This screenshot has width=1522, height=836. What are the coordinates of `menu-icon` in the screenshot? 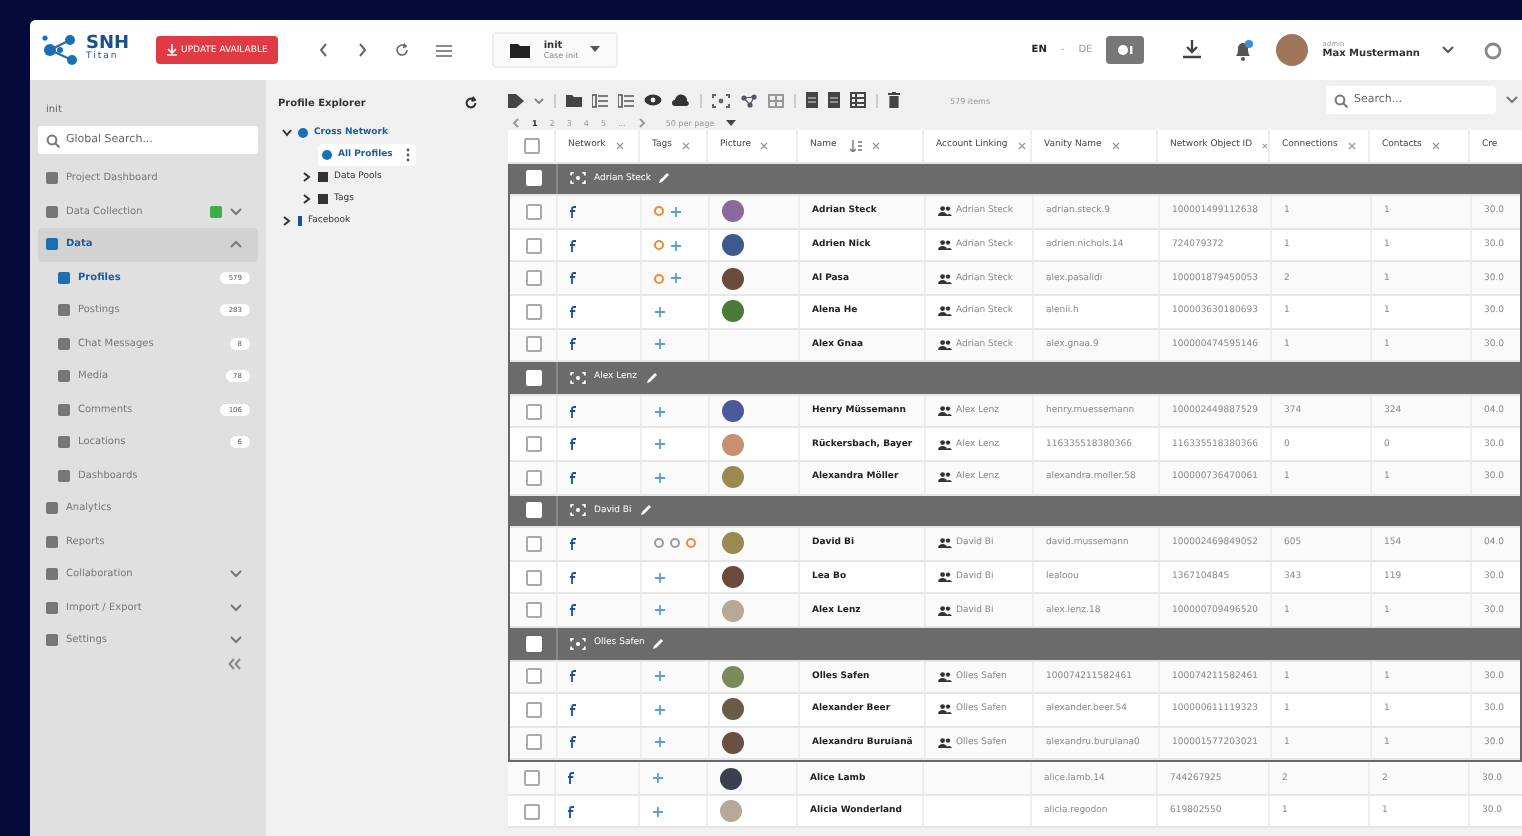 It's located at (443, 50).